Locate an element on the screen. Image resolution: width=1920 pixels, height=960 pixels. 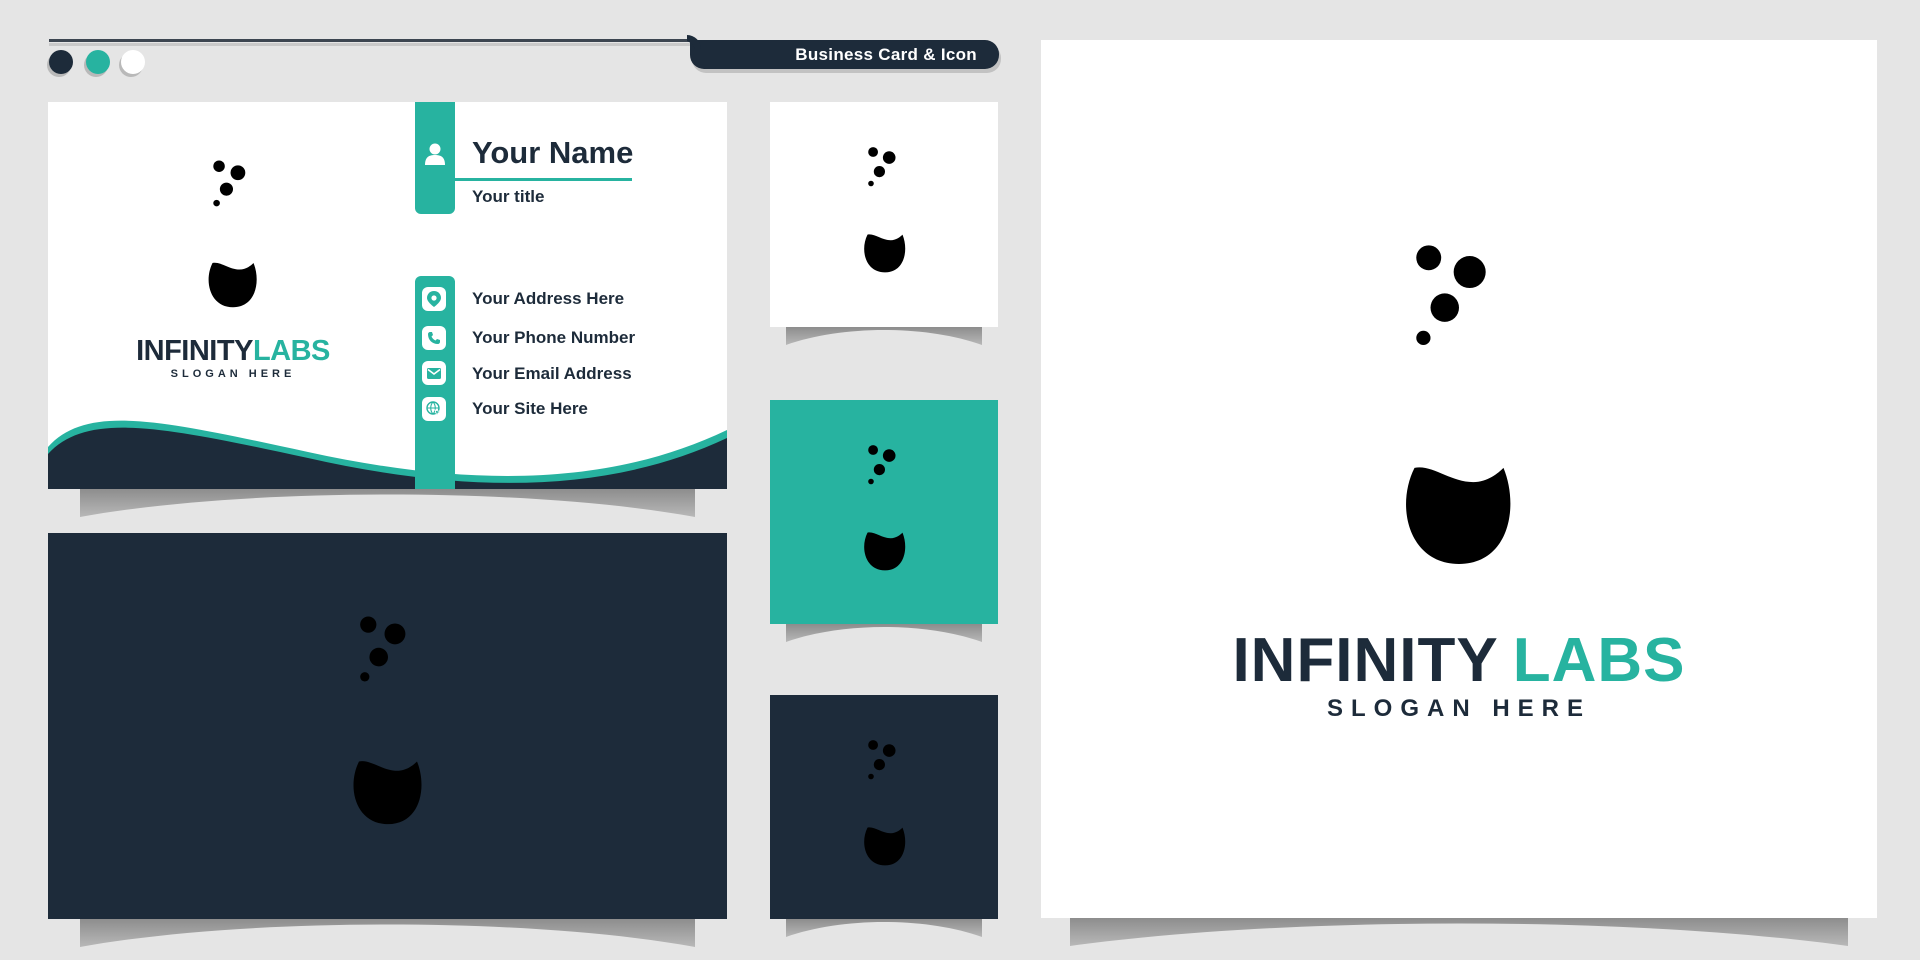
header-rule is located at coordinates (371, 40).